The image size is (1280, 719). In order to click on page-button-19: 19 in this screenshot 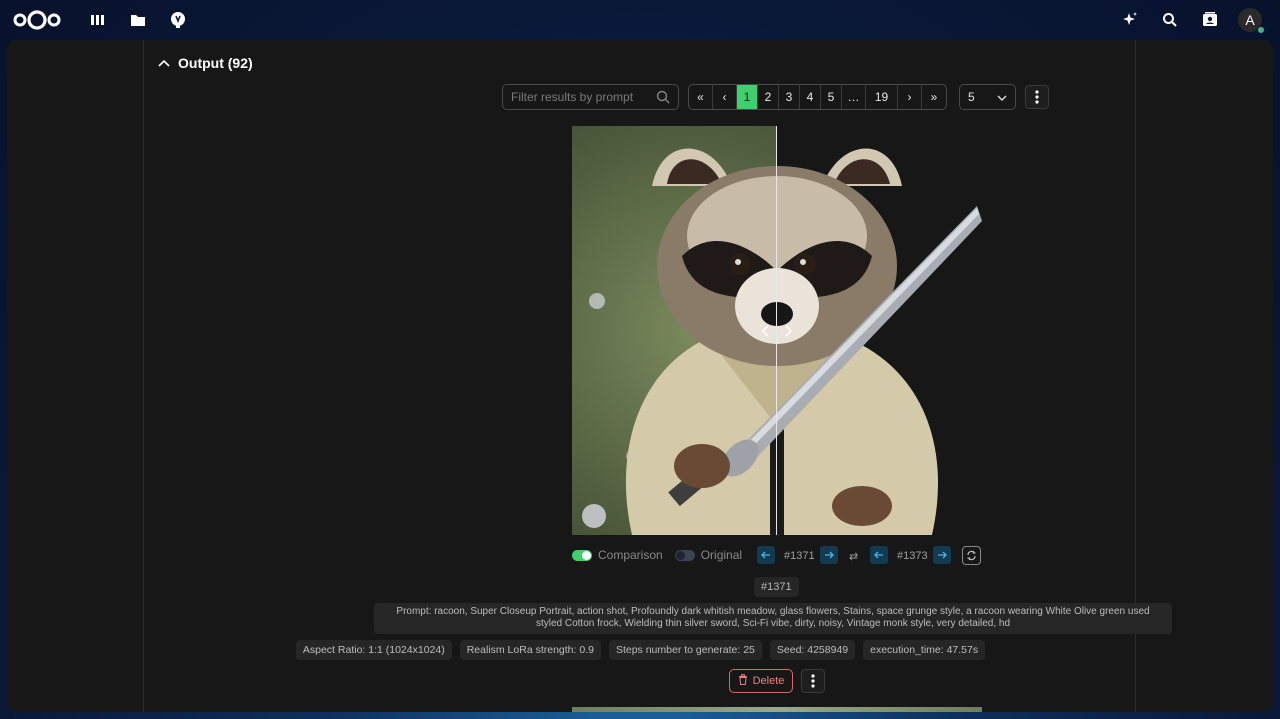, I will do `click(882, 97)`.